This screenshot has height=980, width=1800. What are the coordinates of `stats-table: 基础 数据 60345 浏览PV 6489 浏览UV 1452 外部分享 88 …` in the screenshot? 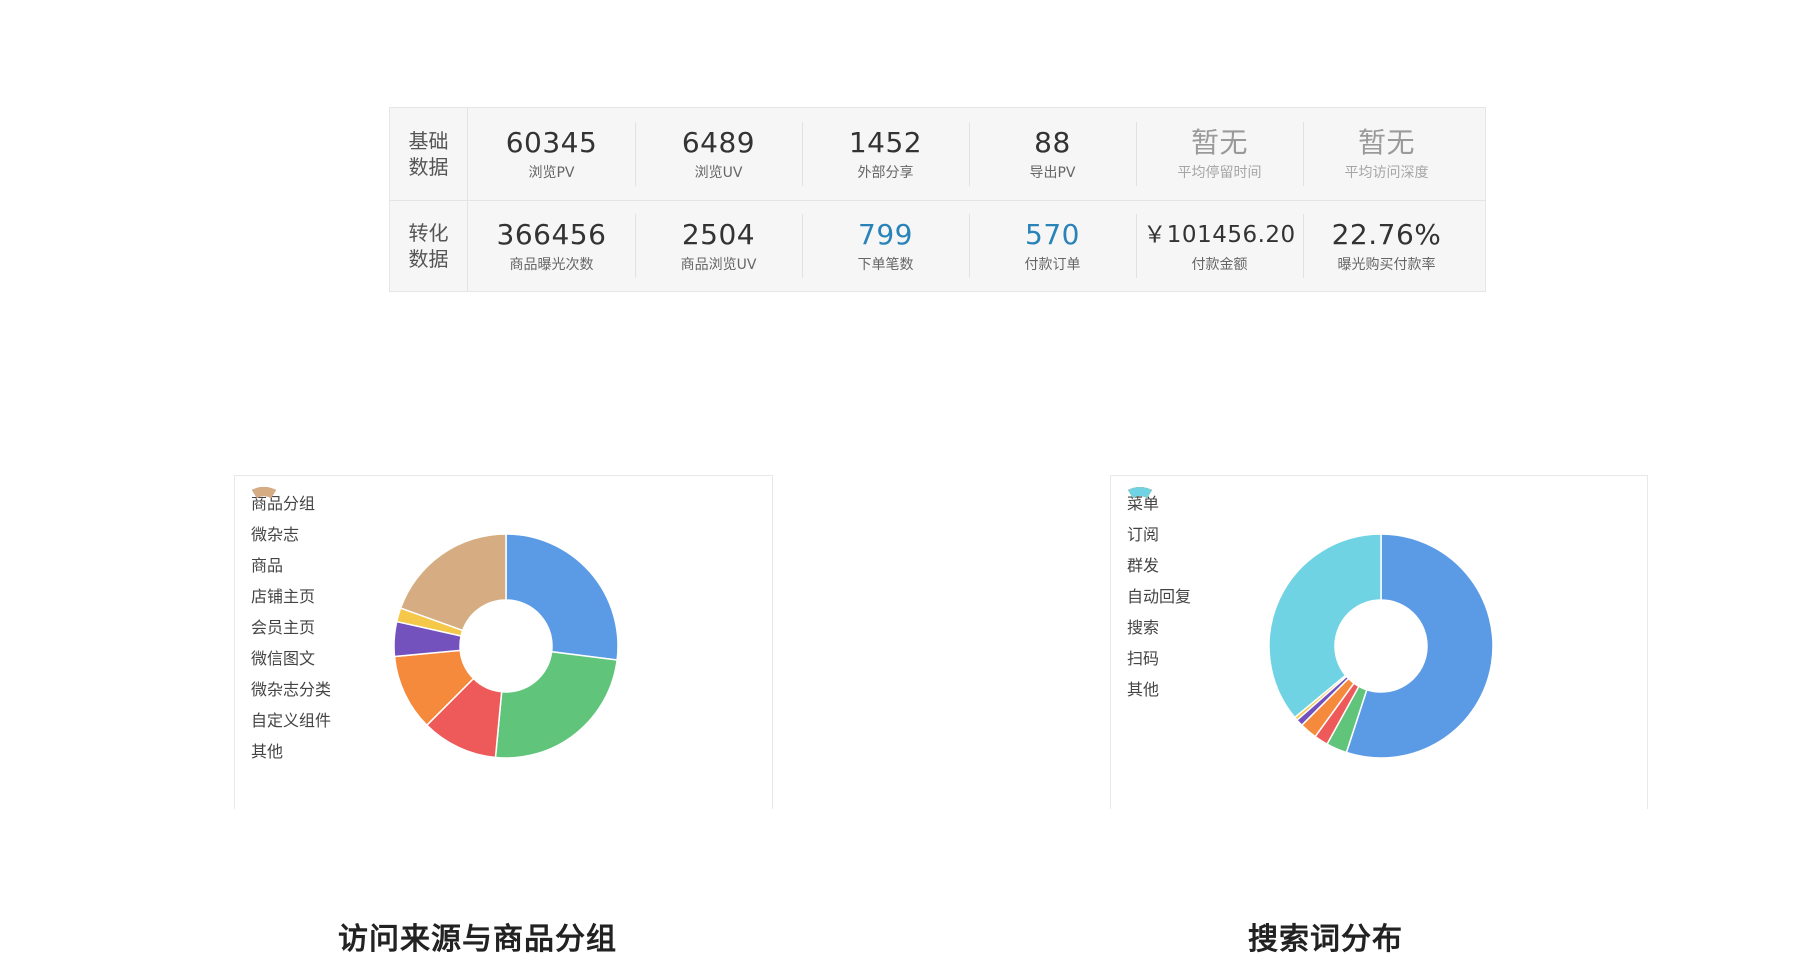 It's located at (937, 199).